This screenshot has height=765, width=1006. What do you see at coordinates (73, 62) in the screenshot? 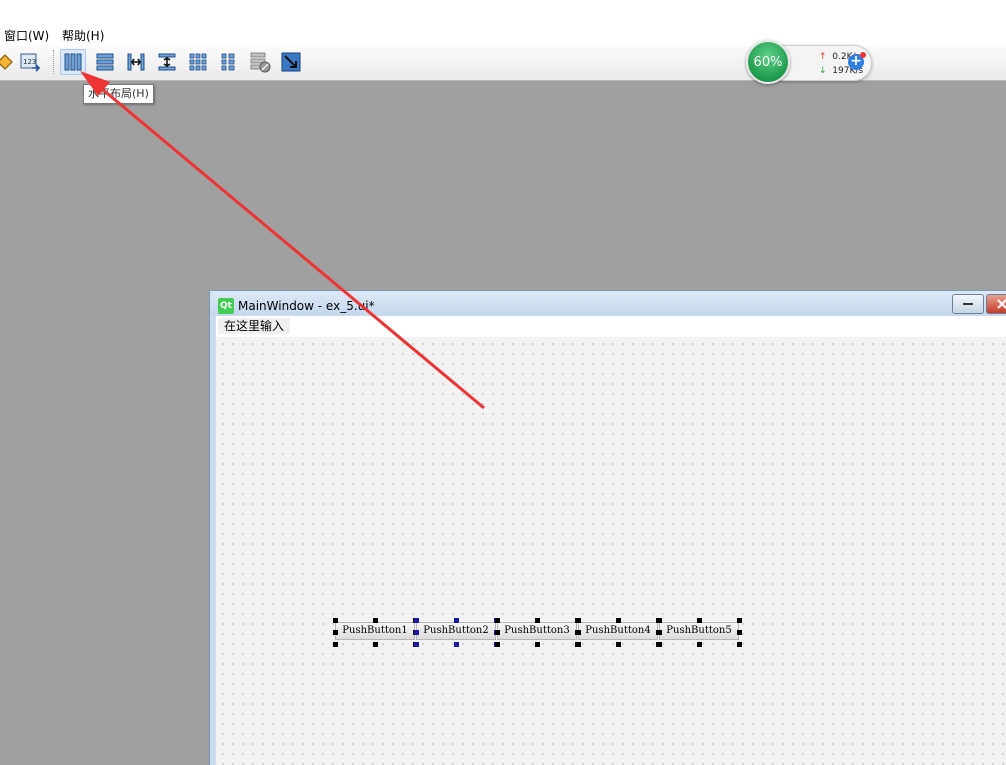
I see `layout-horizontal-icon` at bounding box center [73, 62].